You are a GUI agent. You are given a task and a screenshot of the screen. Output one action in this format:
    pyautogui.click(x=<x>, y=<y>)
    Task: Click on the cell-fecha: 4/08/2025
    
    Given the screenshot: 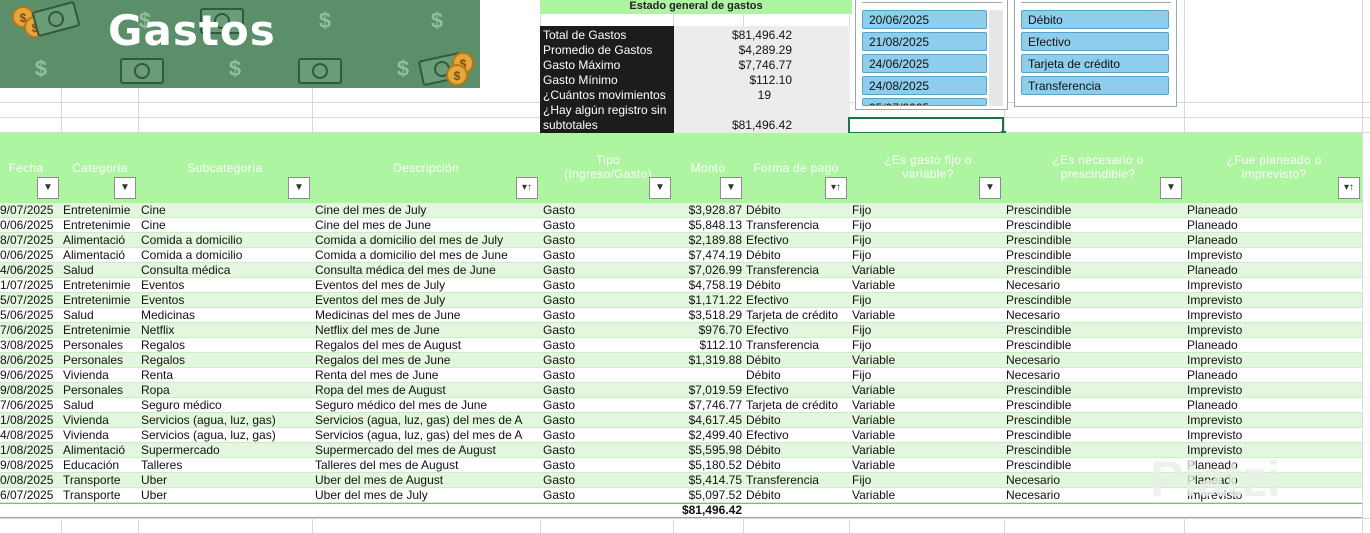 What is the action you would take?
    pyautogui.click(x=30, y=435)
    